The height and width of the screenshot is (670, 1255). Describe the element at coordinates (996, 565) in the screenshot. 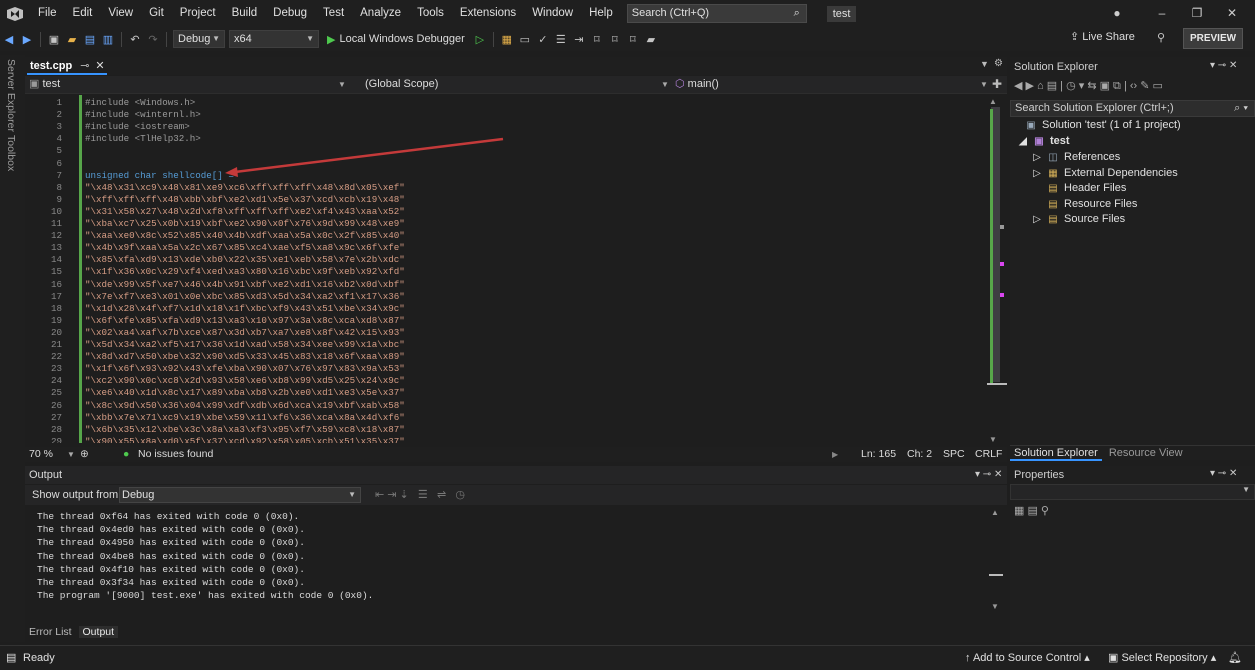

I see `output-vertical-scrollbar: ▲ ▼` at that location.